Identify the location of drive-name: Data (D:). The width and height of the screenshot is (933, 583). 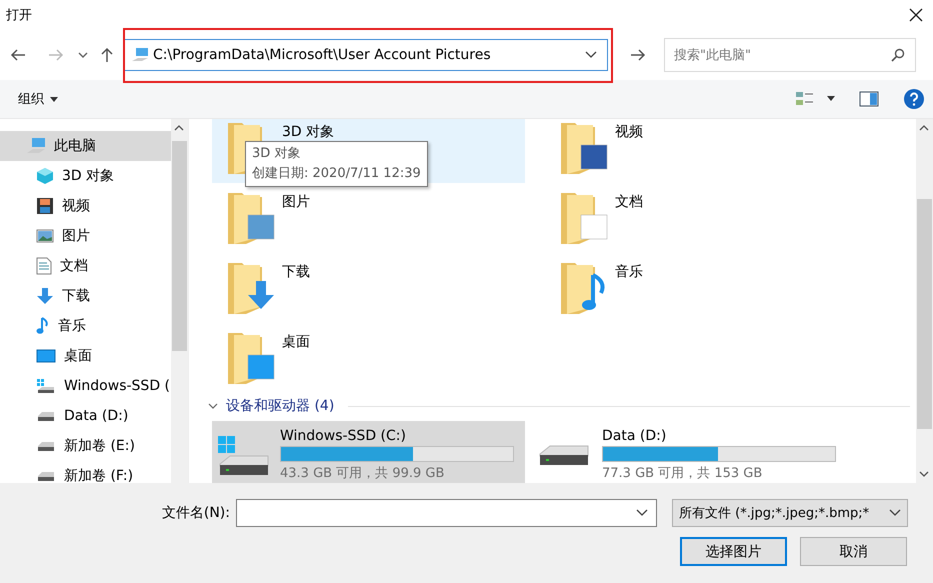
(635, 436).